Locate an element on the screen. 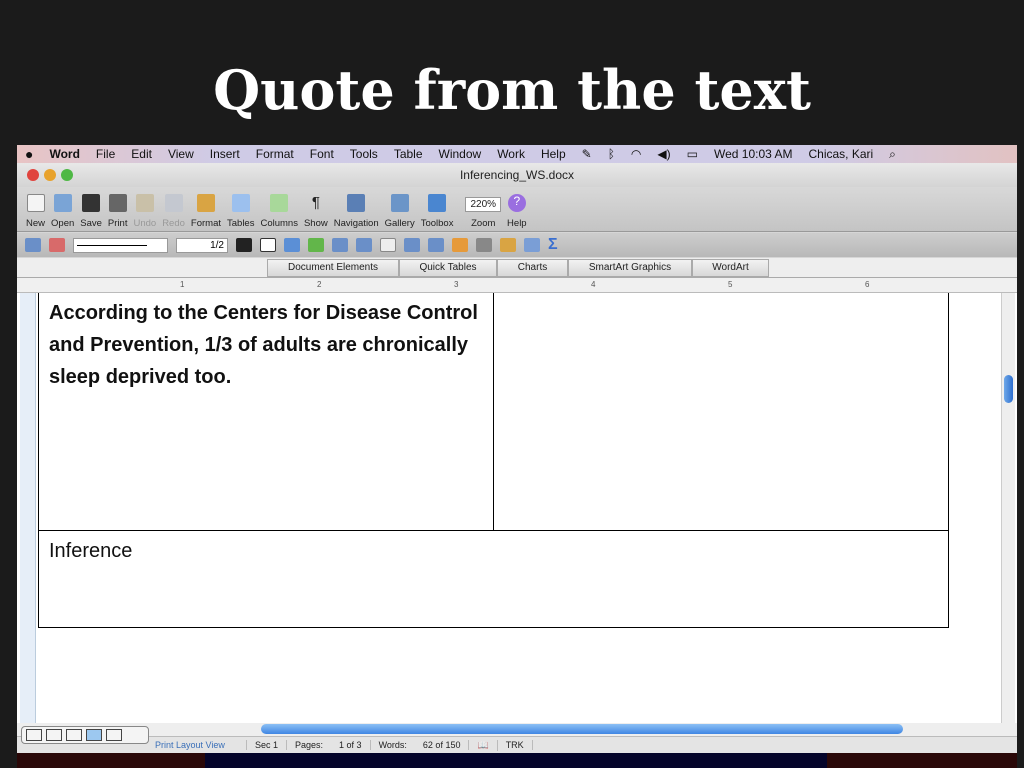  vertical-scrollbar is located at coordinates (1008, 508).